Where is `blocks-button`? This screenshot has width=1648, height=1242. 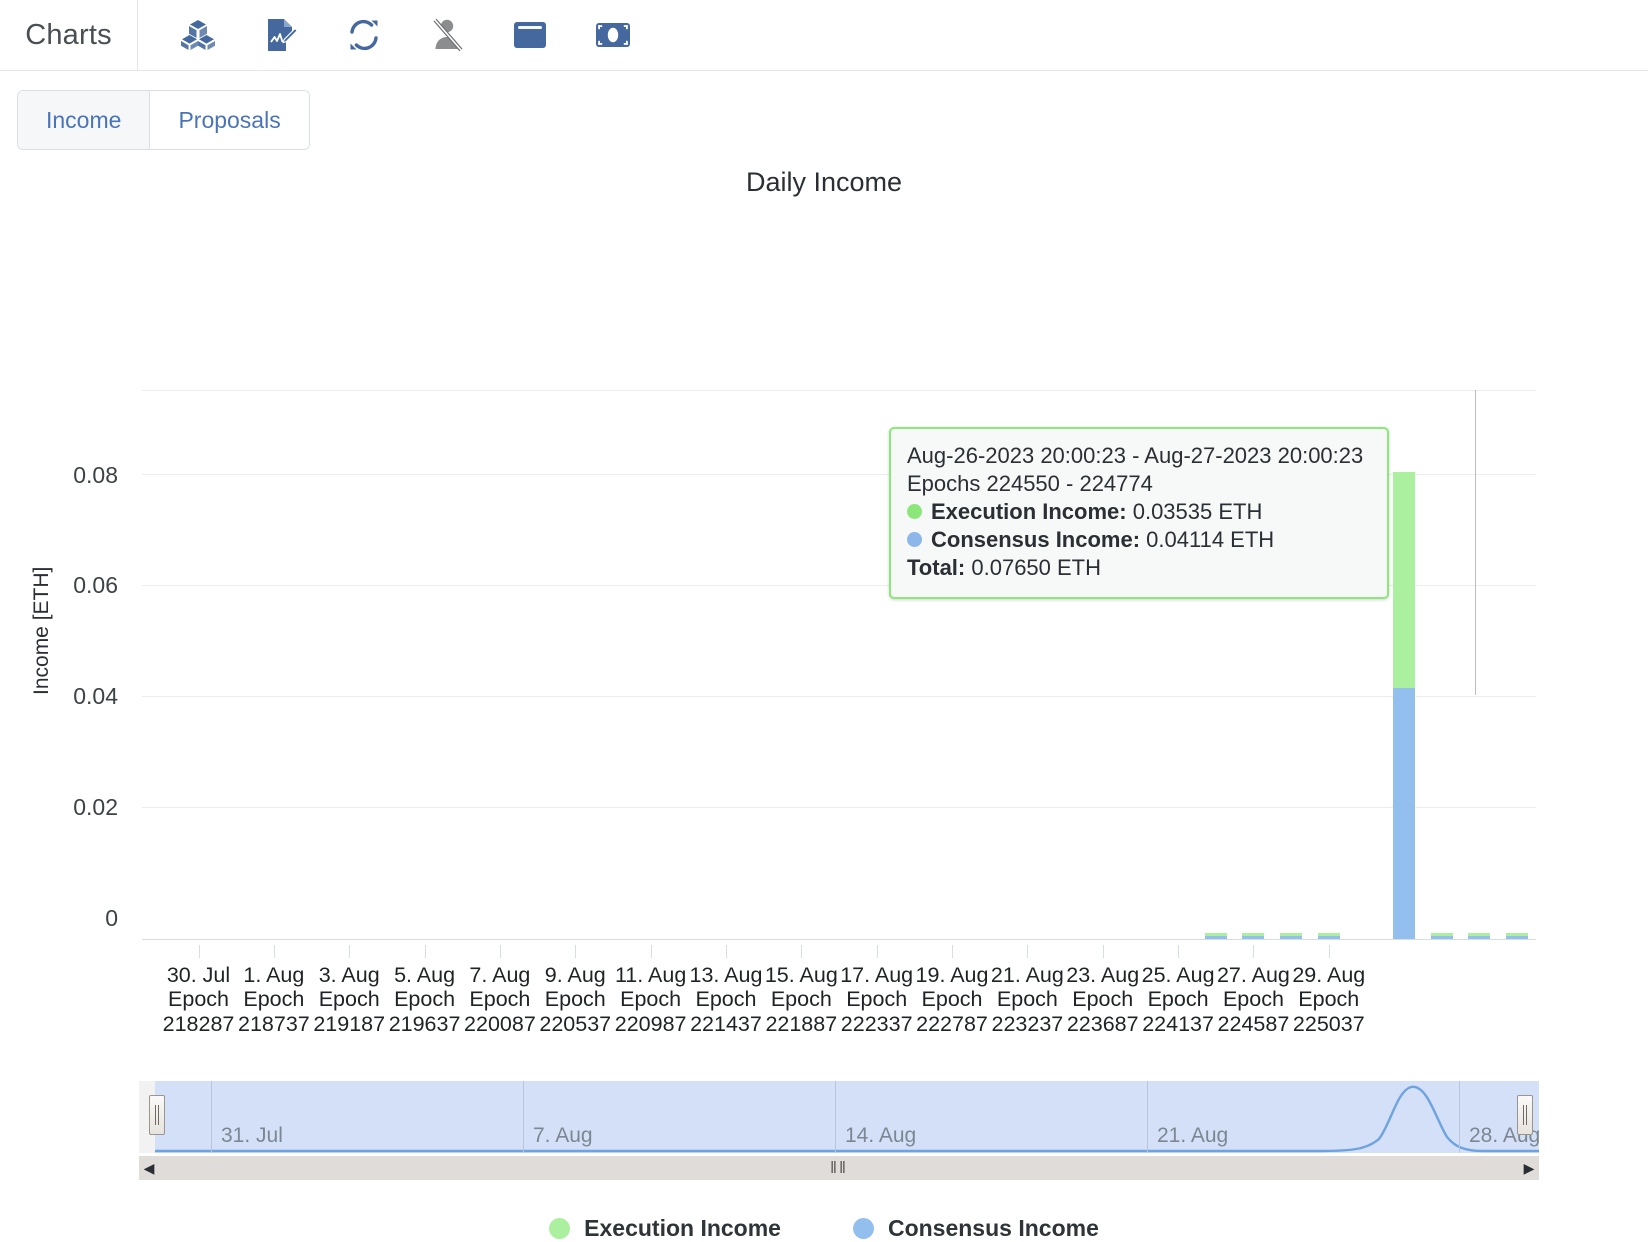
blocks-button is located at coordinates (197, 35).